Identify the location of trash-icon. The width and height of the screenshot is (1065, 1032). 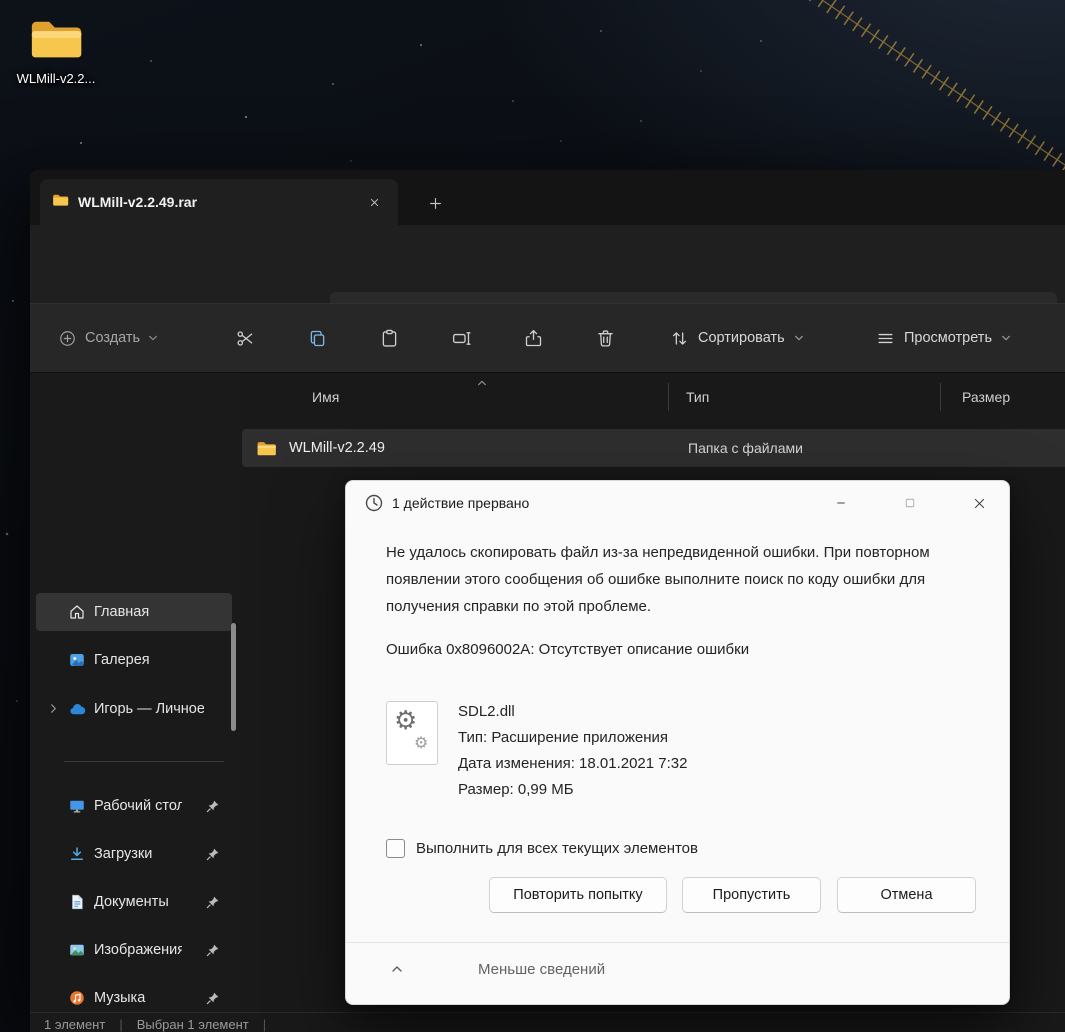
(605, 338).